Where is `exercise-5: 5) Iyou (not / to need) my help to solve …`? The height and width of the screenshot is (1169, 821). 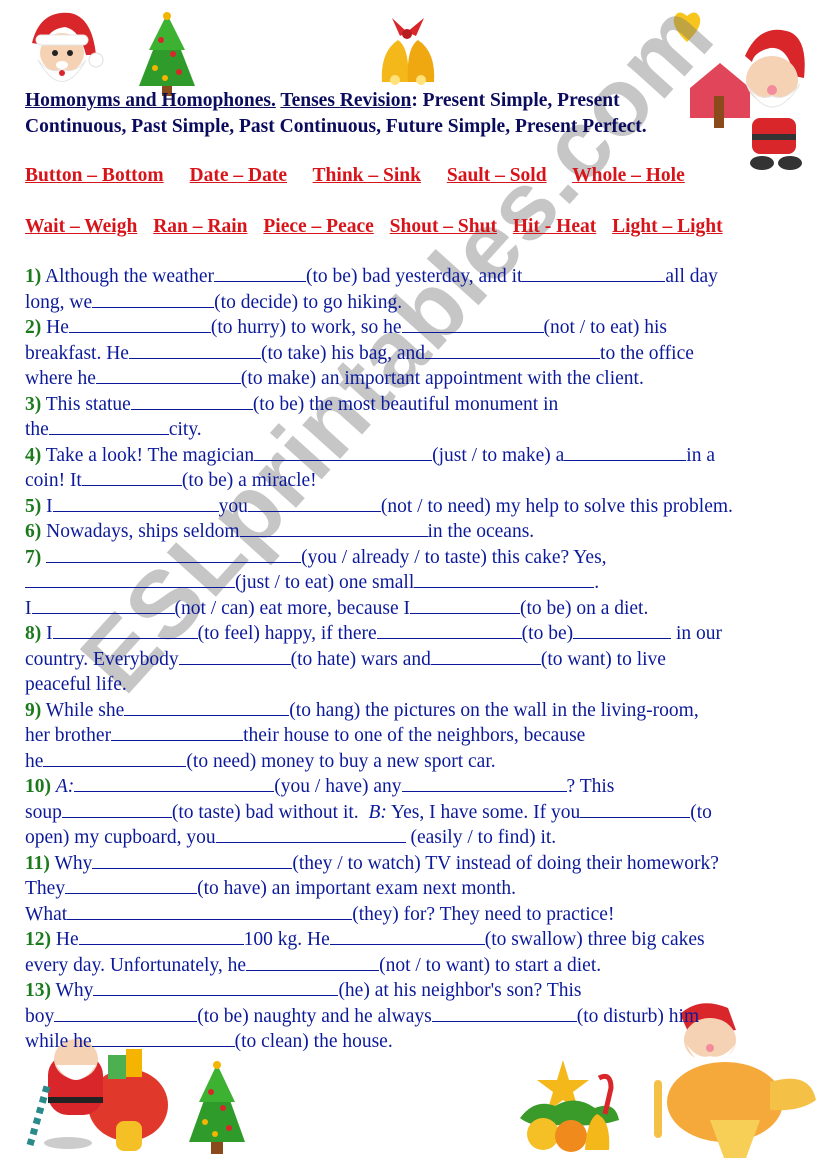 exercise-5: 5) Iyou (not / to need) my help to solve … is located at coordinates (420, 507).